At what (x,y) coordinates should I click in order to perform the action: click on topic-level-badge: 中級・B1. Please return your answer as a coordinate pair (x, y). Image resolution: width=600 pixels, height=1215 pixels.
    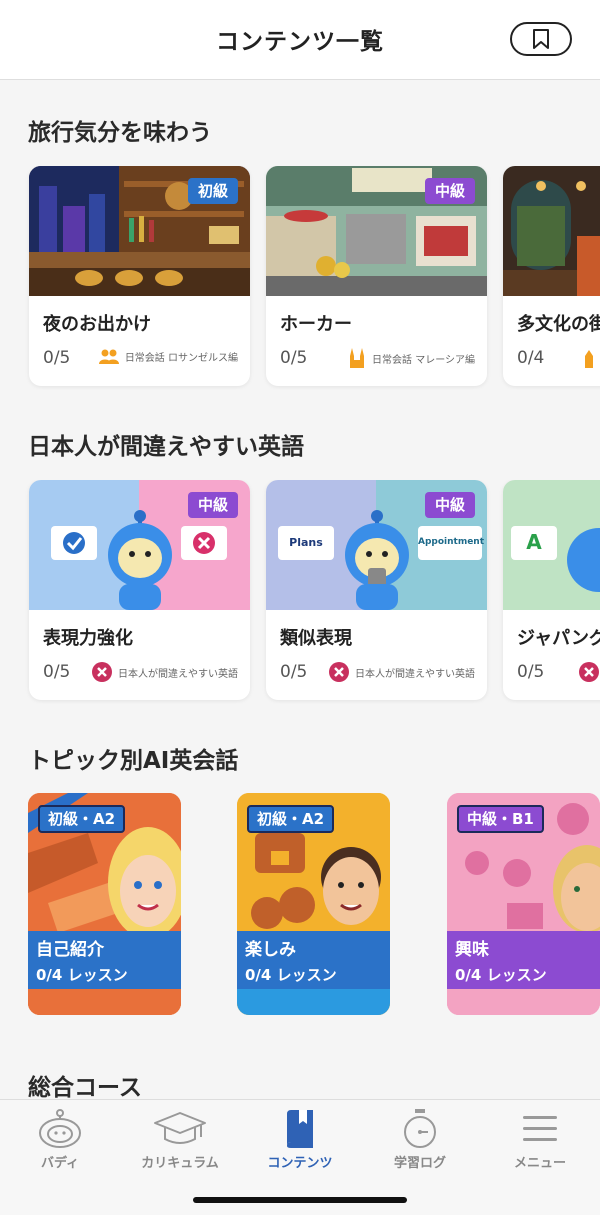
    Looking at the image, I should click on (500, 819).